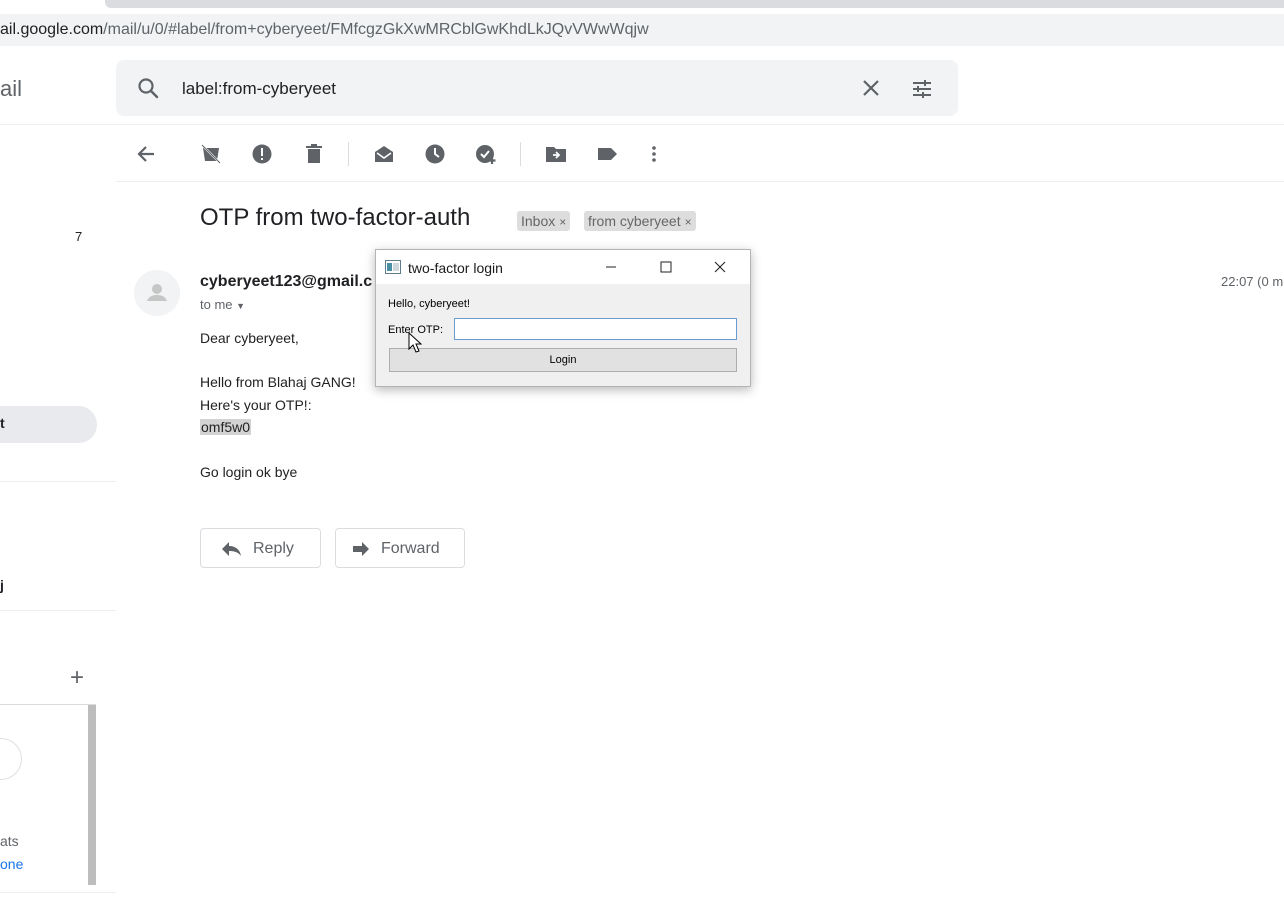 The height and width of the screenshot is (908, 1284). What do you see at coordinates (273, 548) in the screenshot?
I see `reply-label: Reply` at bounding box center [273, 548].